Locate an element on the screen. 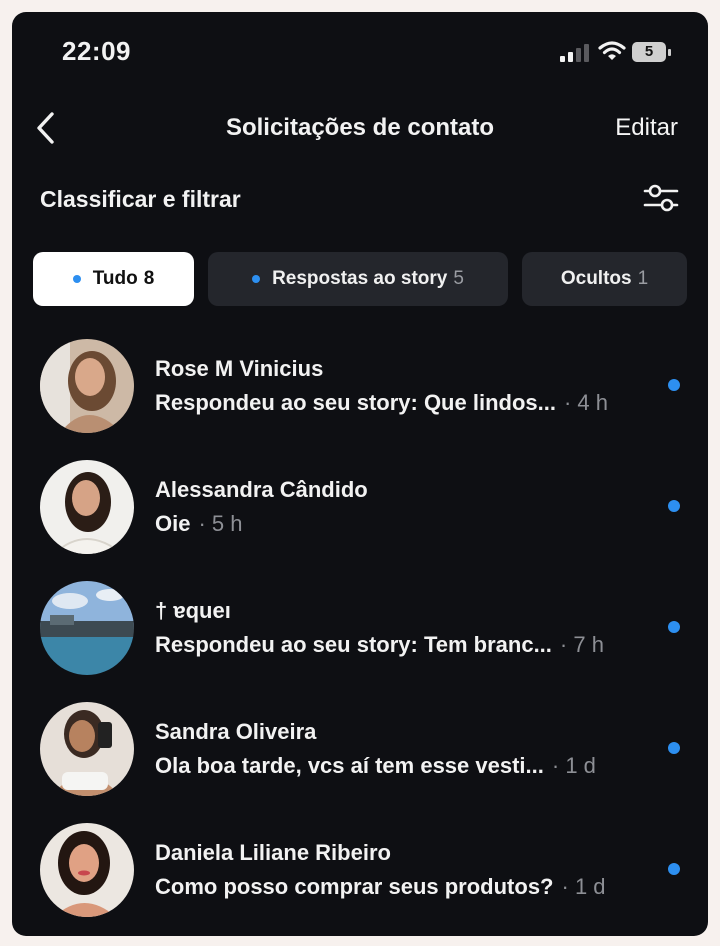 The image size is (720, 946). filter-sliders-icon is located at coordinates (661, 198).